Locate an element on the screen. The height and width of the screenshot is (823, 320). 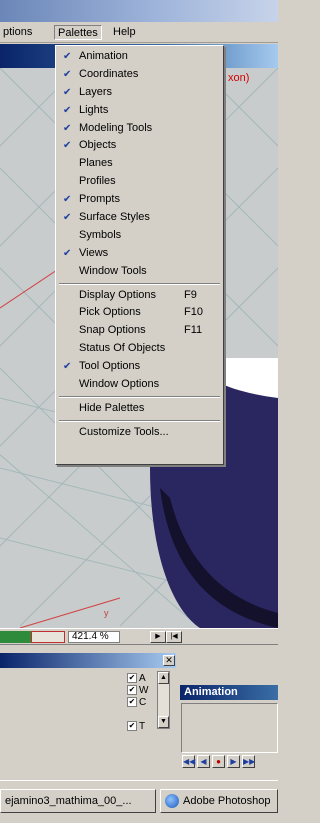
menu-item-symbols: Symbols is located at coordinates (139, 236).